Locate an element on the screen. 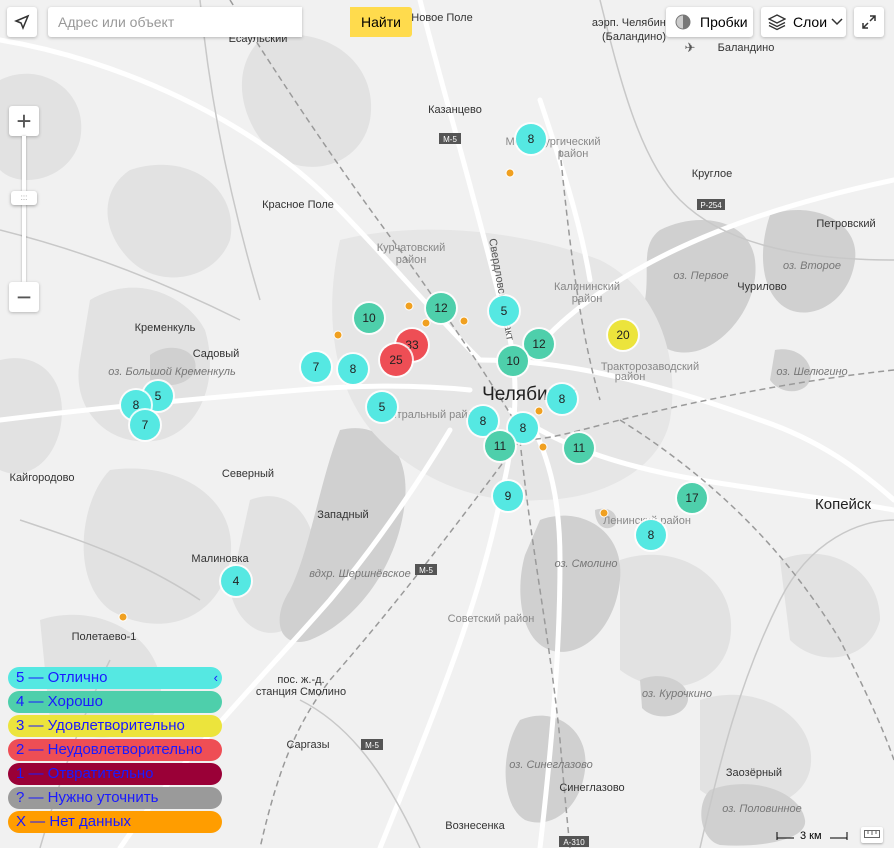 This screenshot has height=848, width=894. traffic-light-icon is located at coordinates (683, 22).